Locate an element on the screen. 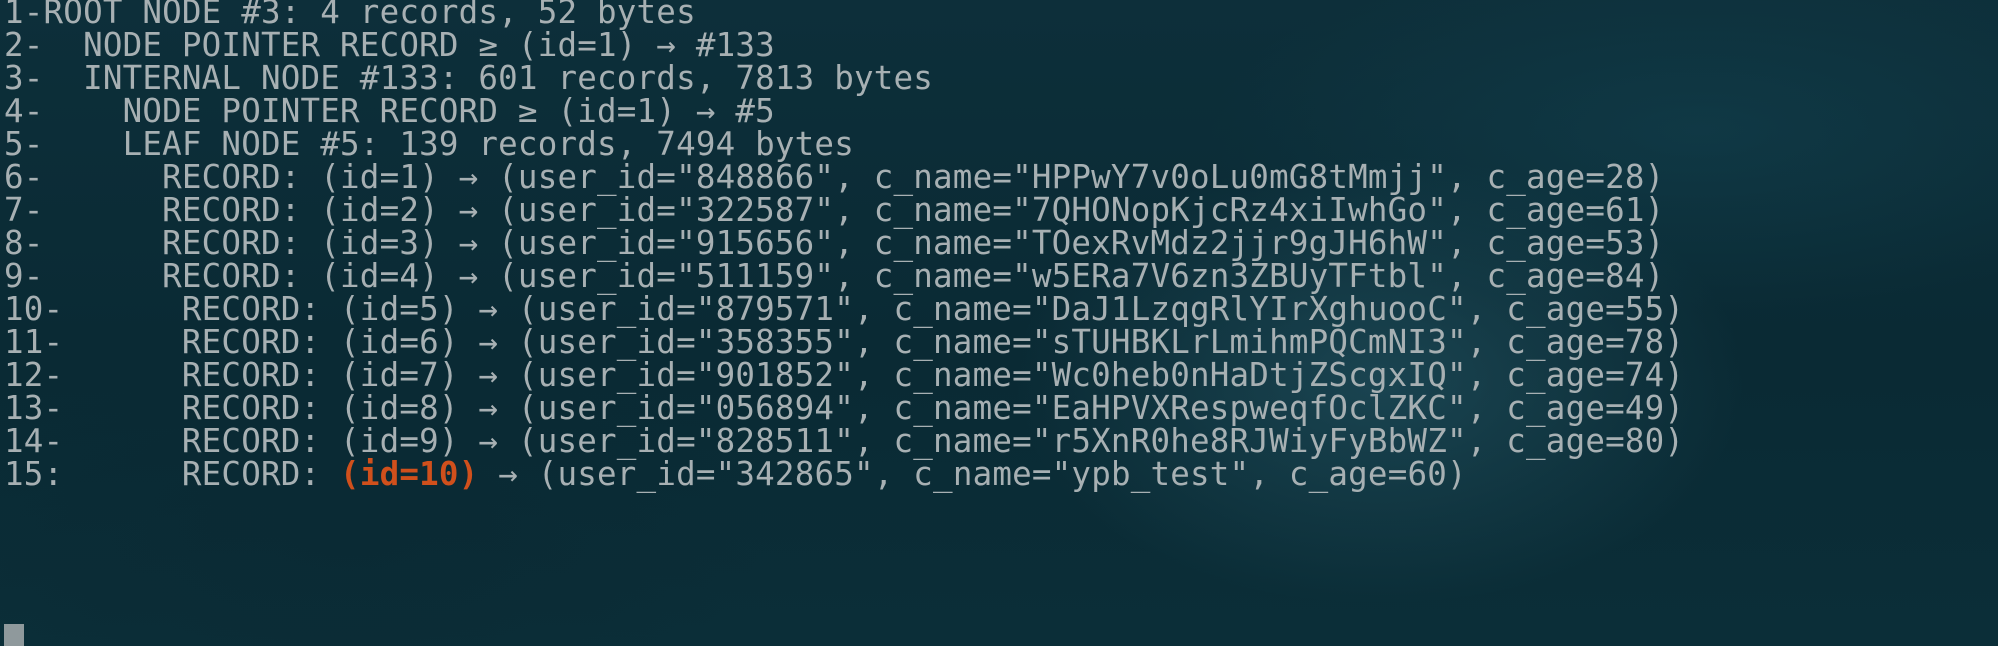  terminal-cursor is located at coordinates (14, 635).